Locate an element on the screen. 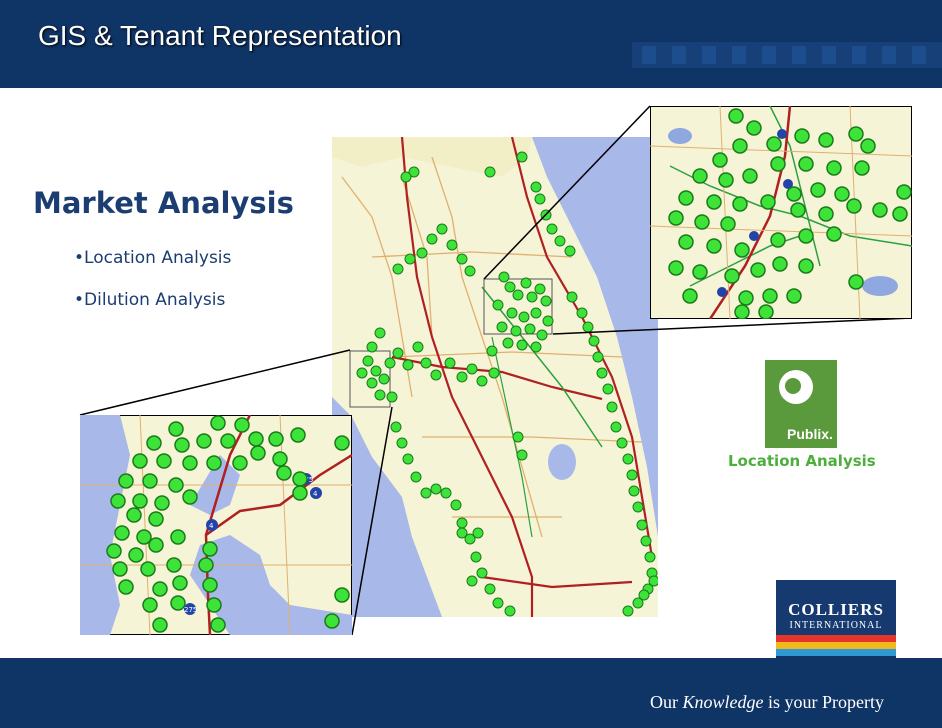  colliers-logo: COLLIERS INTERNATIONAL is located at coordinates (836, 622).